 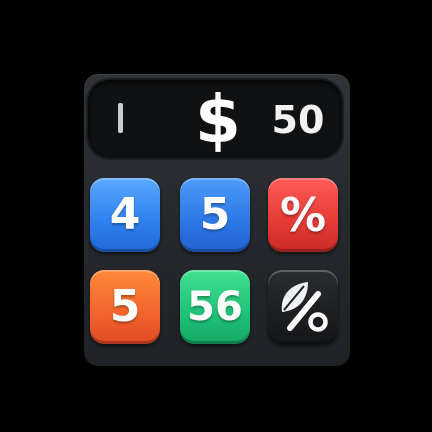 I want to click on percent-button: %, so click(x=303, y=215).